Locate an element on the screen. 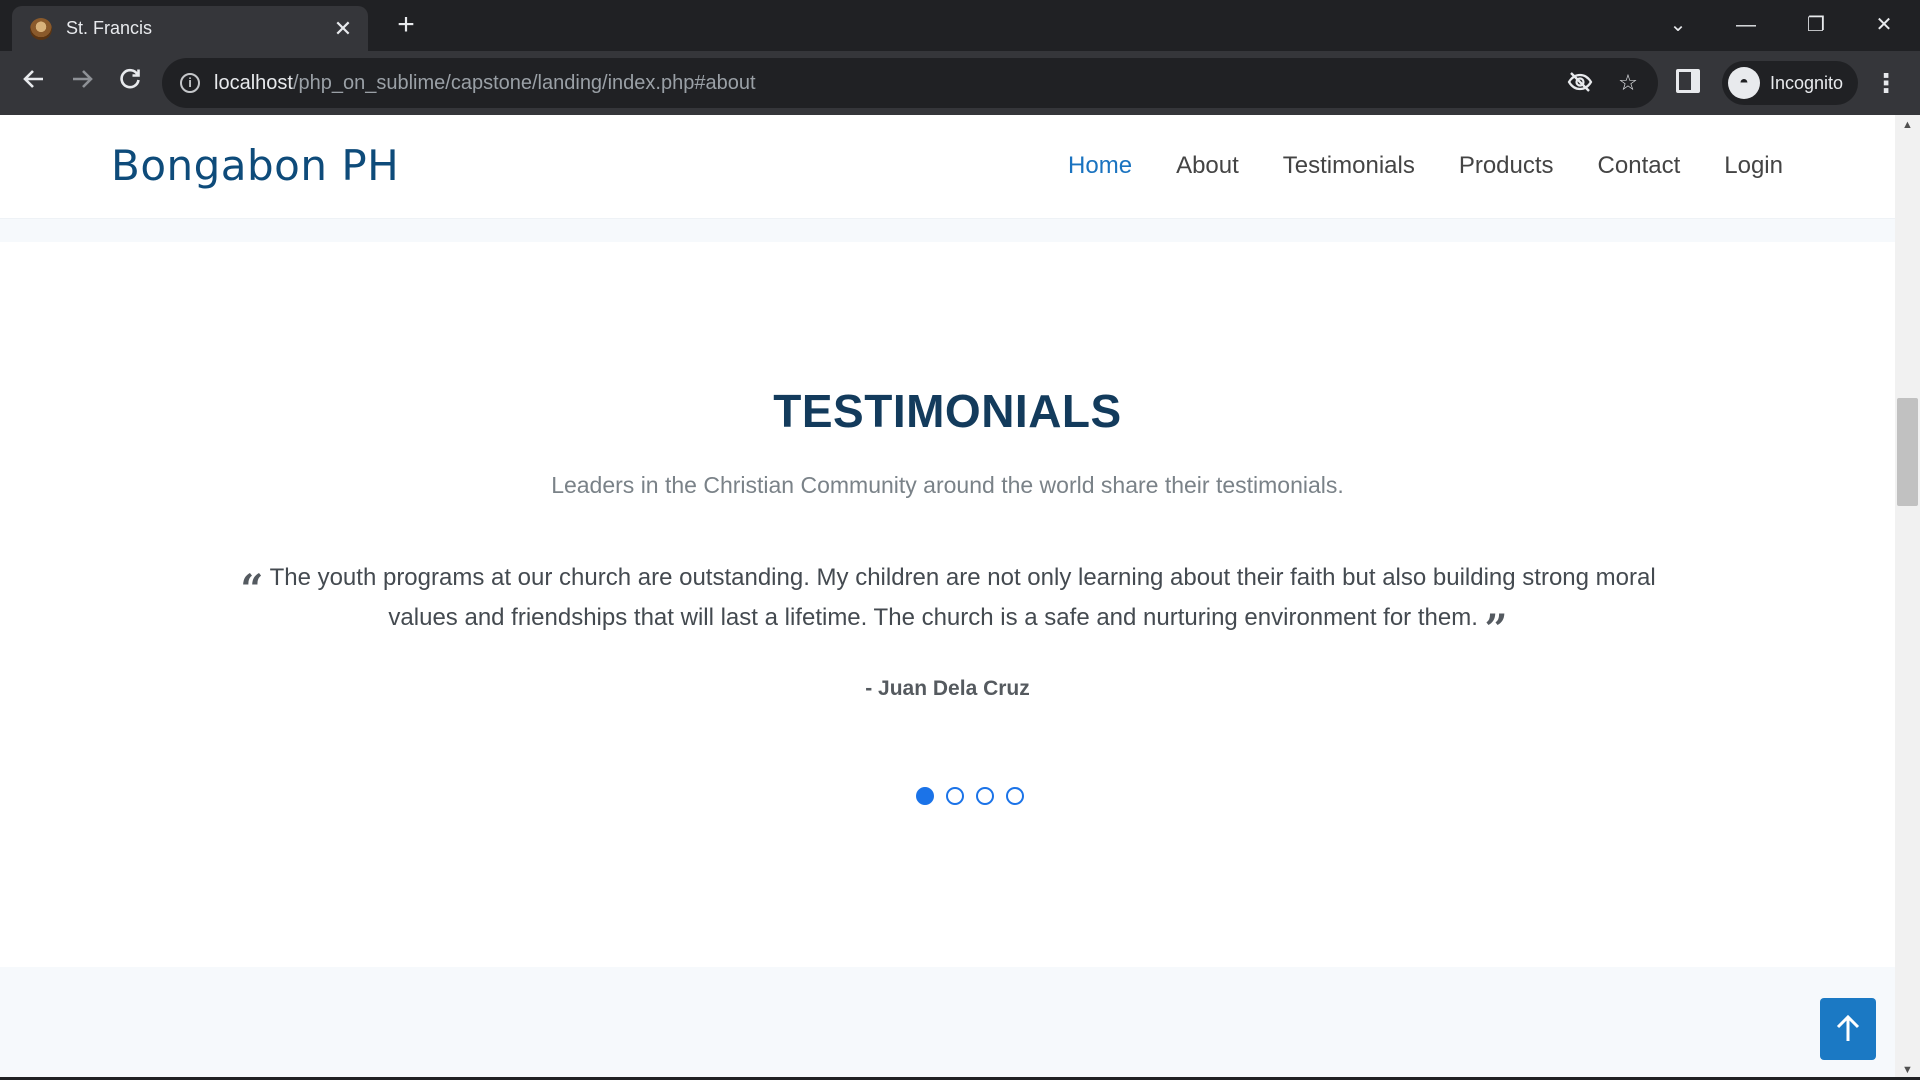  tab-search-chevron-icon: ⌄ is located at coordinates (1678, 25).